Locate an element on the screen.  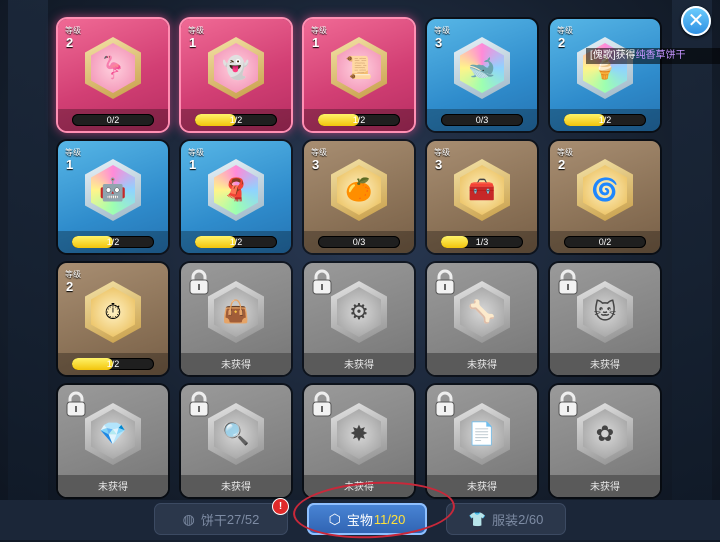
notification-badge: ! is located at coordinates (280, 506).